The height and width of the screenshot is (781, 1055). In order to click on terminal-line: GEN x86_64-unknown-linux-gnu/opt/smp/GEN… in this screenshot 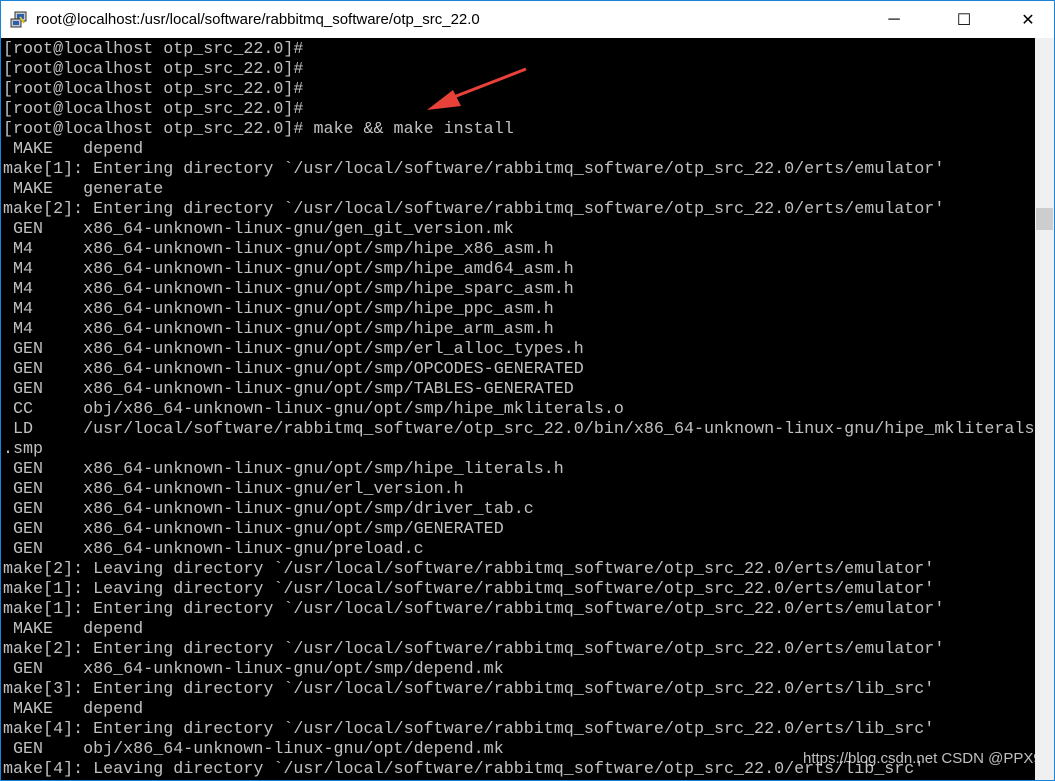, I will do `click(253, 529)`.